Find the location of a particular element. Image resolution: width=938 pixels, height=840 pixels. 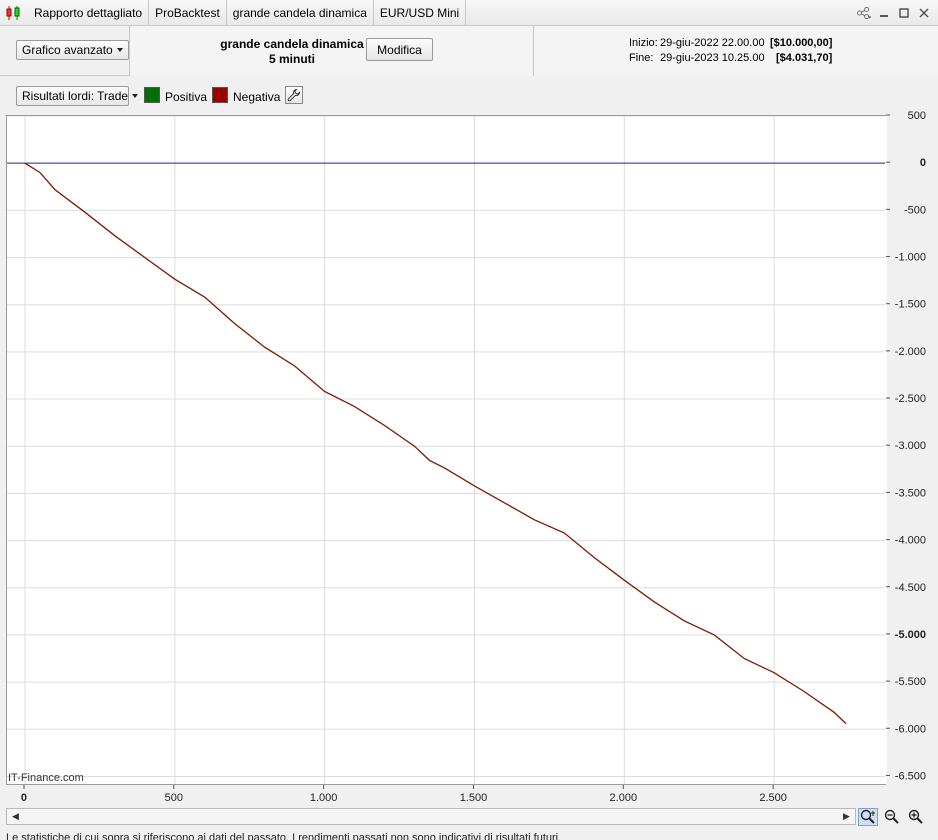

y-tick-label: -500 is located at coordinates (915, 210).